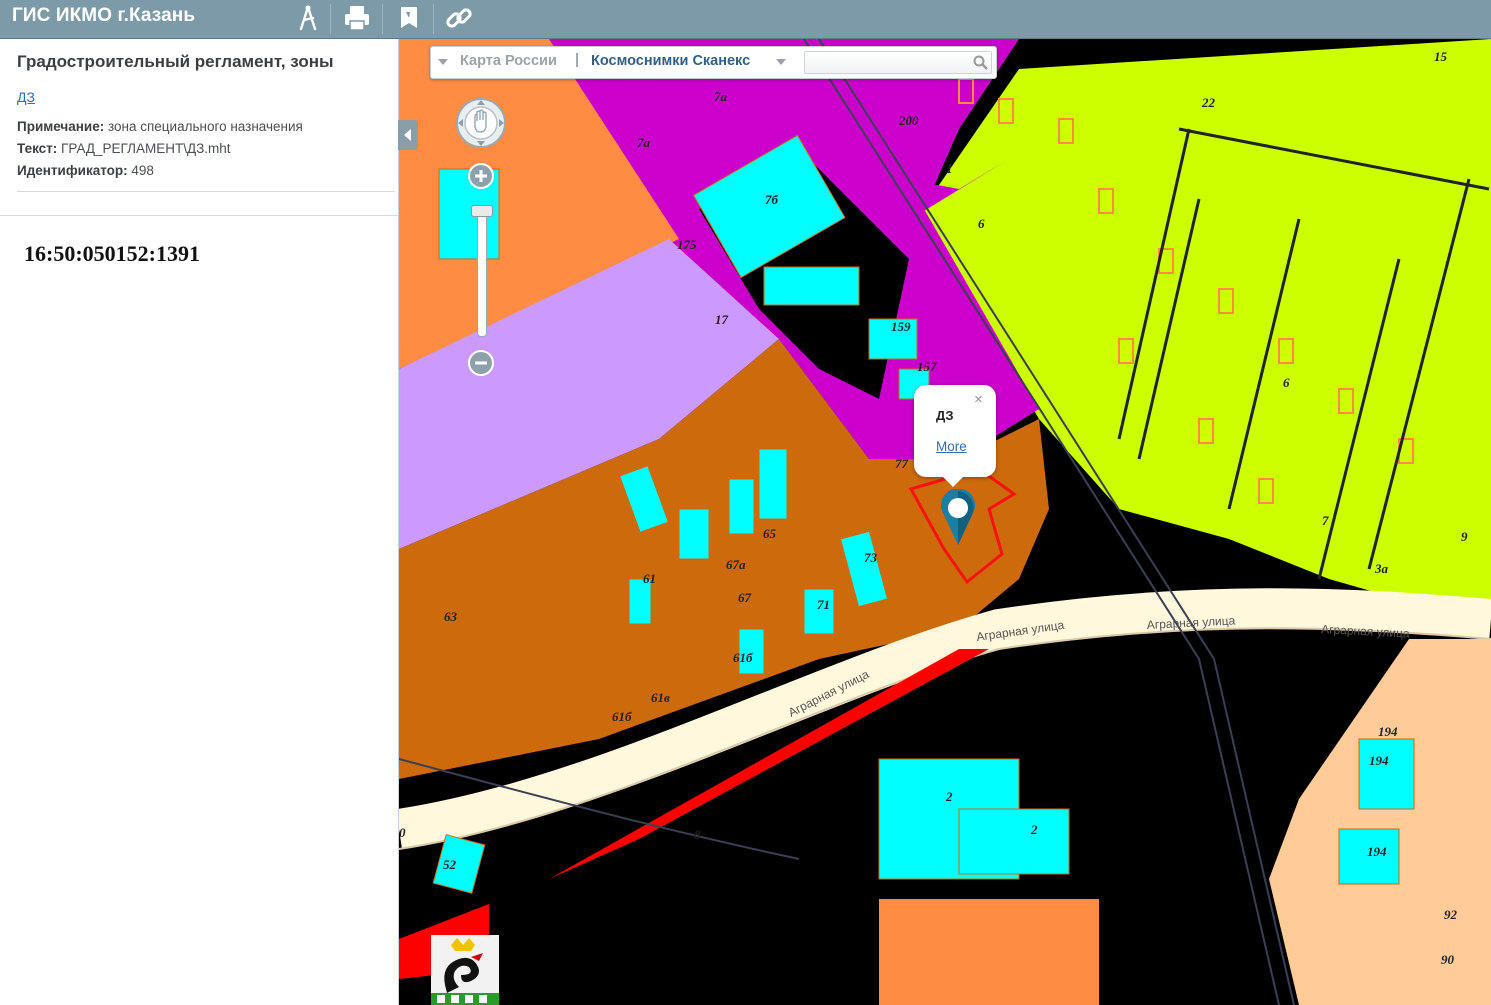 The image size is (1491, 1005). What do you see at coordinates (308, 18) in the screenshot?
I see `measure-icon` at bounding box center [308, 18].